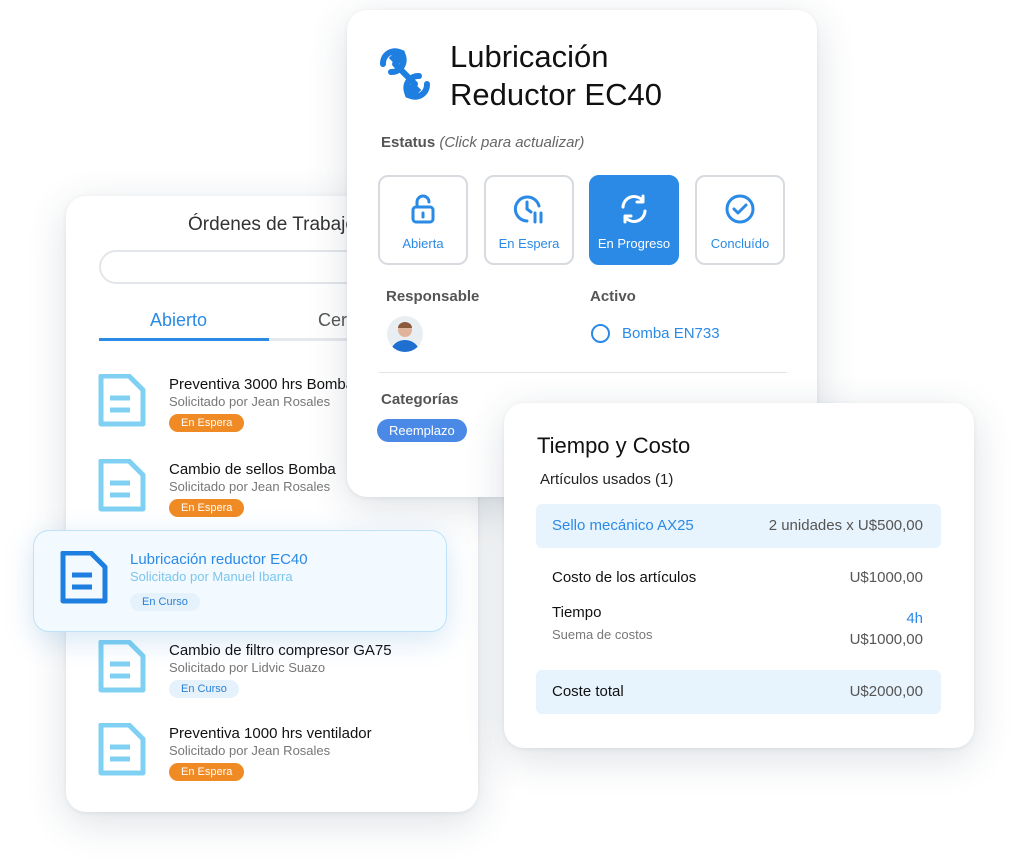 The height and width of the screenshot is (868, 1023). What do you see at coordinates (405, 74) in the screenshot?
I see `wrench-icon` at bounding box center [405, 74].